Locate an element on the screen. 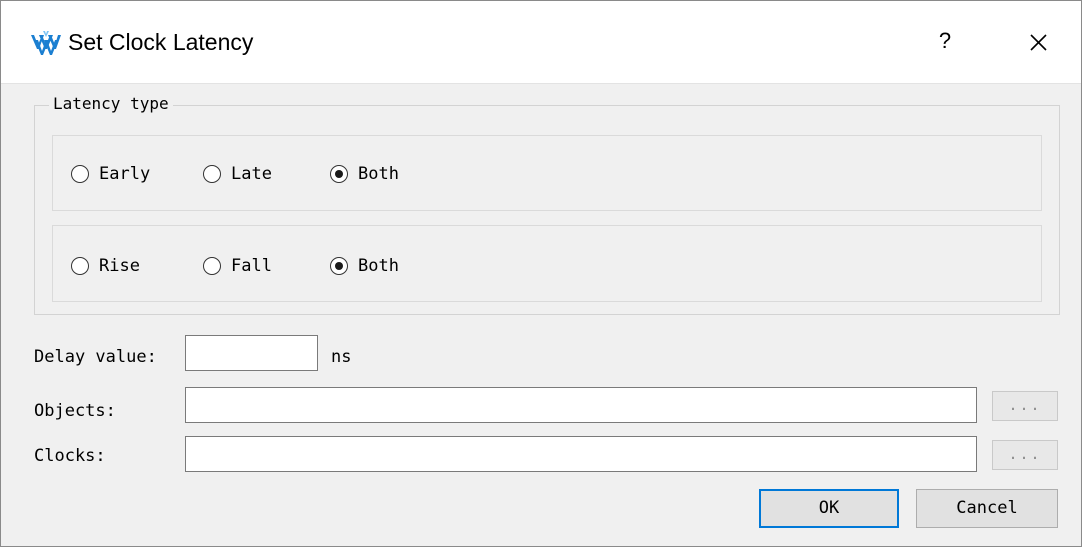 This screenshot has width=1082, height=547. clocks-label: Clocks: is located at coordinates (70, 456).